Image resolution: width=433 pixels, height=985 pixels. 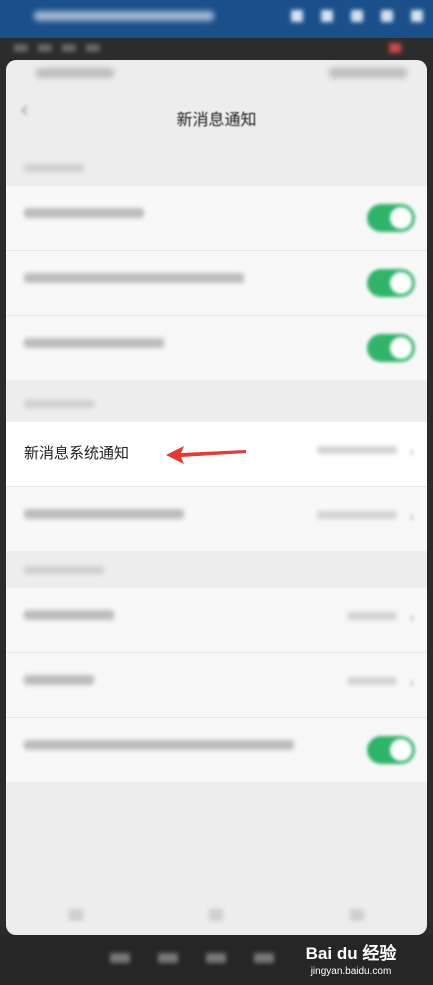 I want to click on navigation-bar: ‹ 新消息通知, so click(x=216, y=116).